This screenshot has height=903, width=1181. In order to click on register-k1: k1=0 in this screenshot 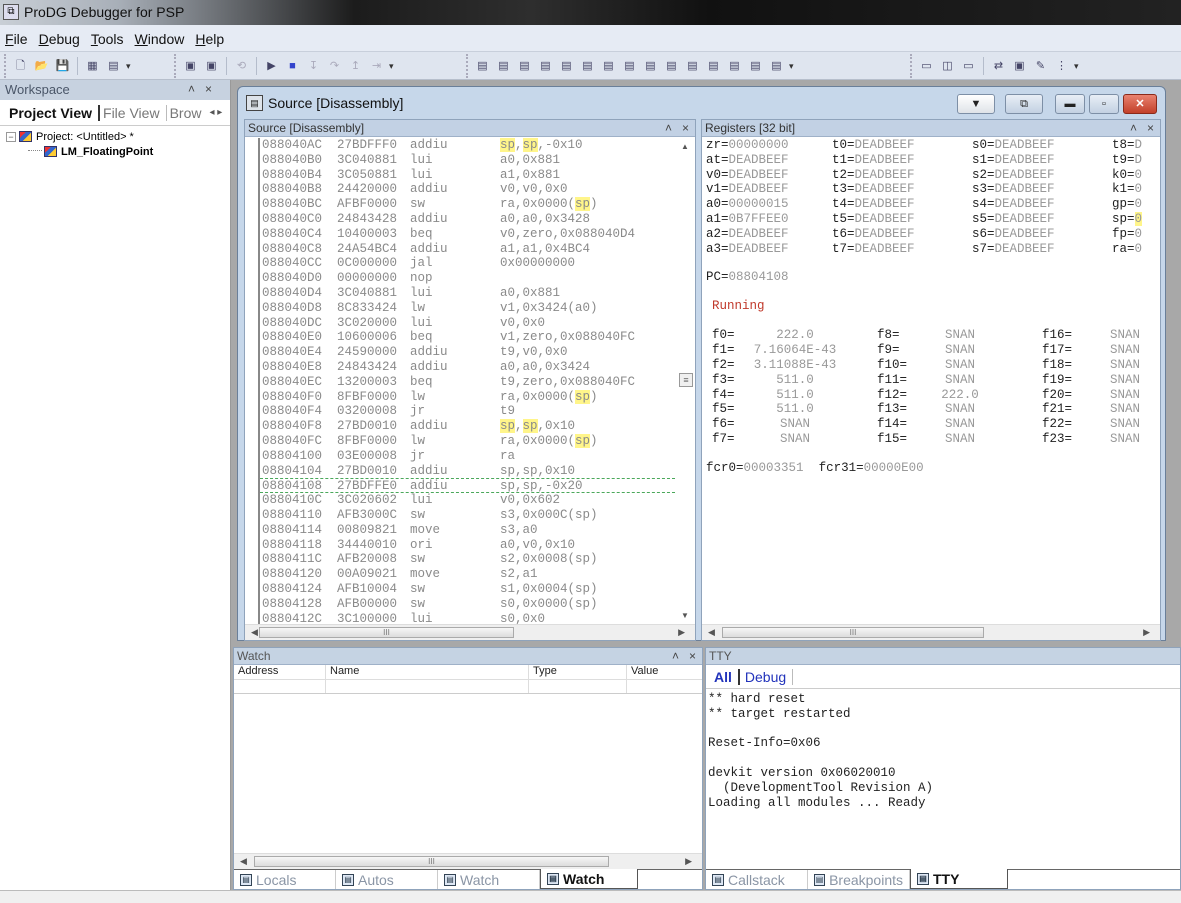, I will do `click(1132, 189)`.